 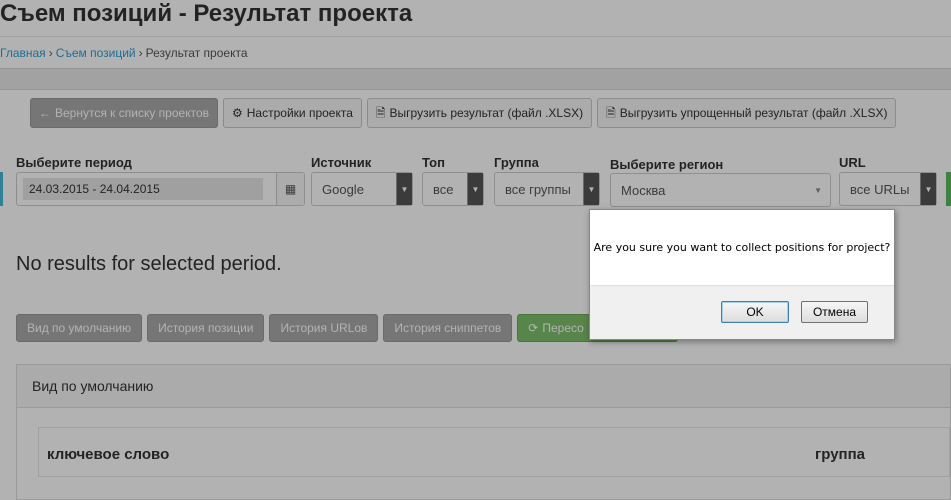 I want to click on dialog-ok-button: OK, so click(x=755, y=312).